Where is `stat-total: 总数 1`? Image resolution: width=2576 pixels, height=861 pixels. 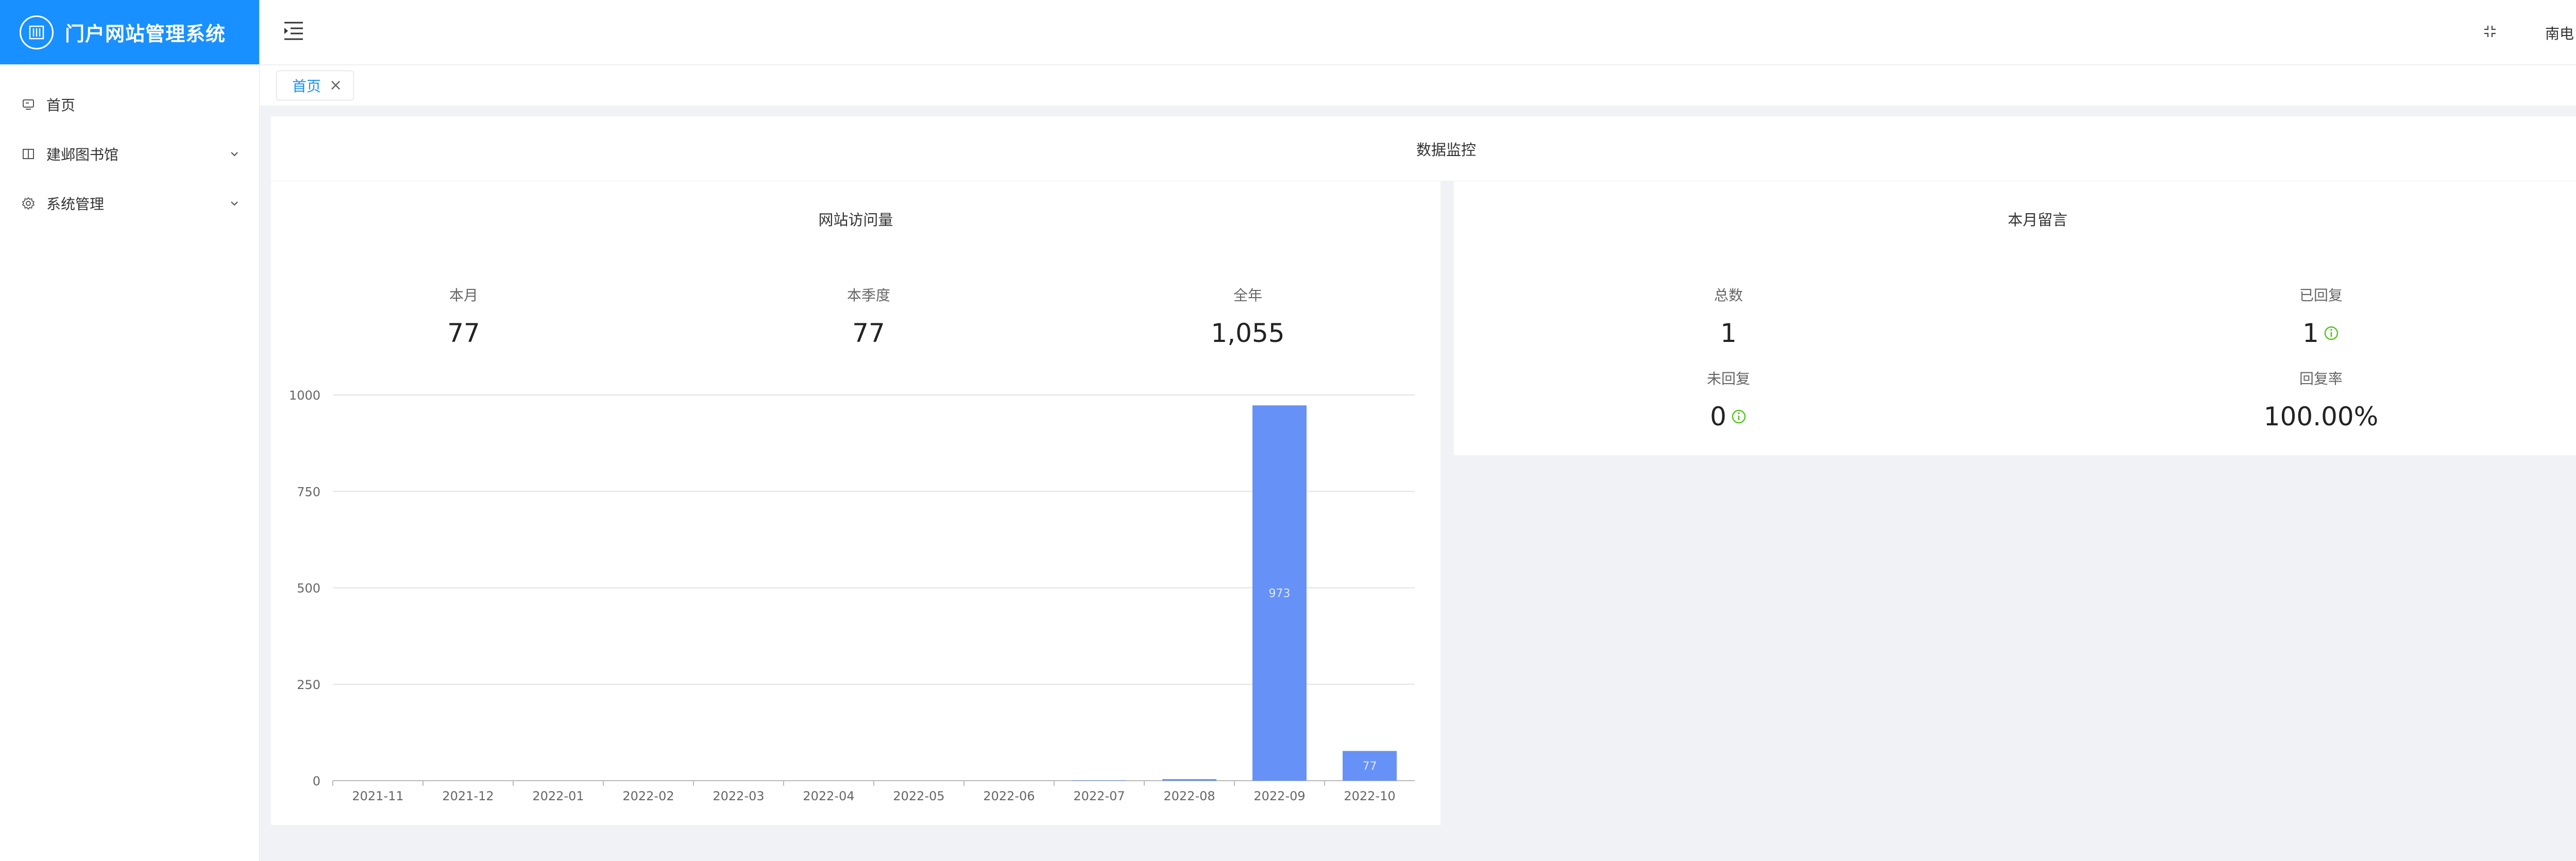
stat-total: 总数 1 is located at coordinates (1728, 316).